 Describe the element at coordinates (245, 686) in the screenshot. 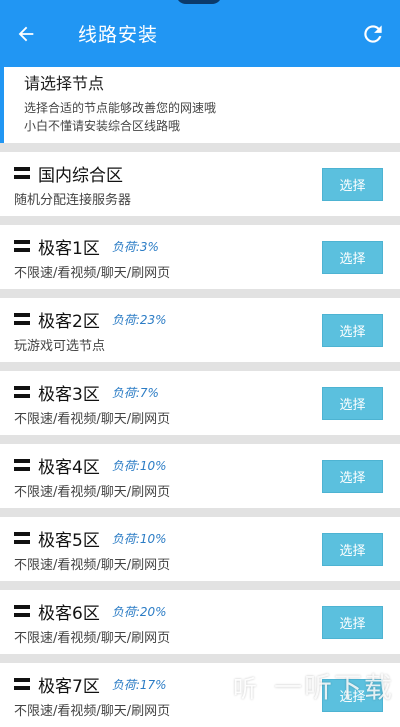

I see `watermark-logo-icon: 听` at that location.